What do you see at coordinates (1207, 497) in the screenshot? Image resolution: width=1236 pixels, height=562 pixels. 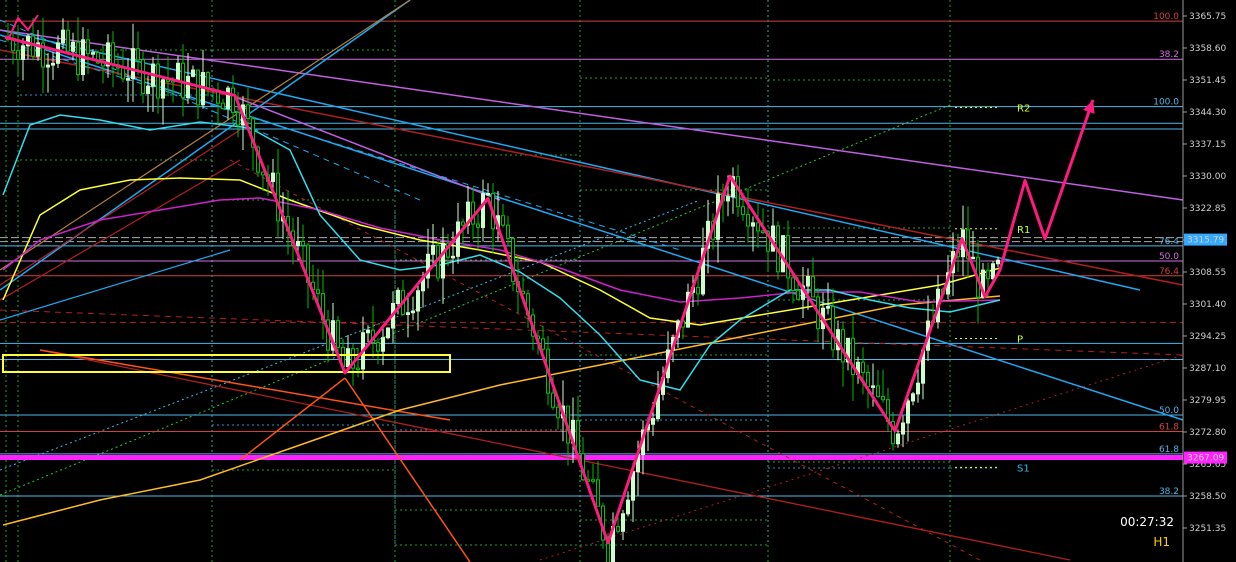 I see `price-tick-label-15: 3258.50` at bounding box center [1207, 497].